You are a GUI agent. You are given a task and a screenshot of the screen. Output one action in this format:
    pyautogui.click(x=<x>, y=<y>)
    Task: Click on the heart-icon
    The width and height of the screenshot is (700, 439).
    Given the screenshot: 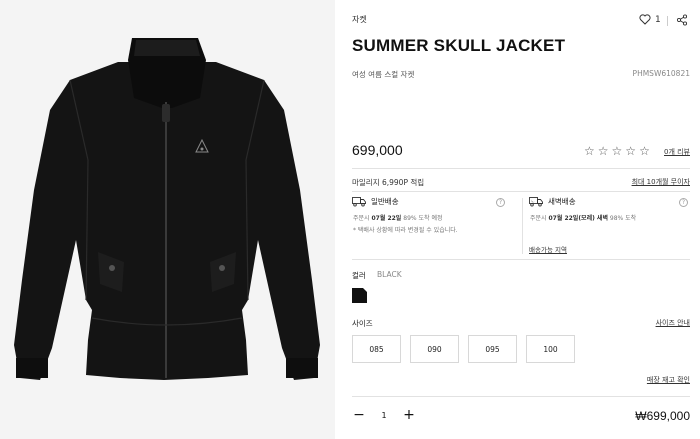 What is the action you would take?
    pyautogui.click(x=645, y=19)
    